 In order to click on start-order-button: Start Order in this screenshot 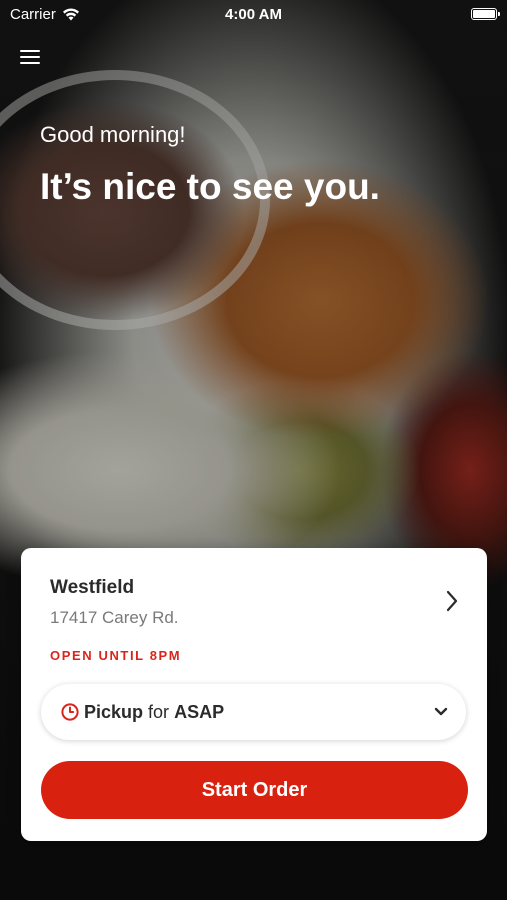, I will do `click(254, 790)`.